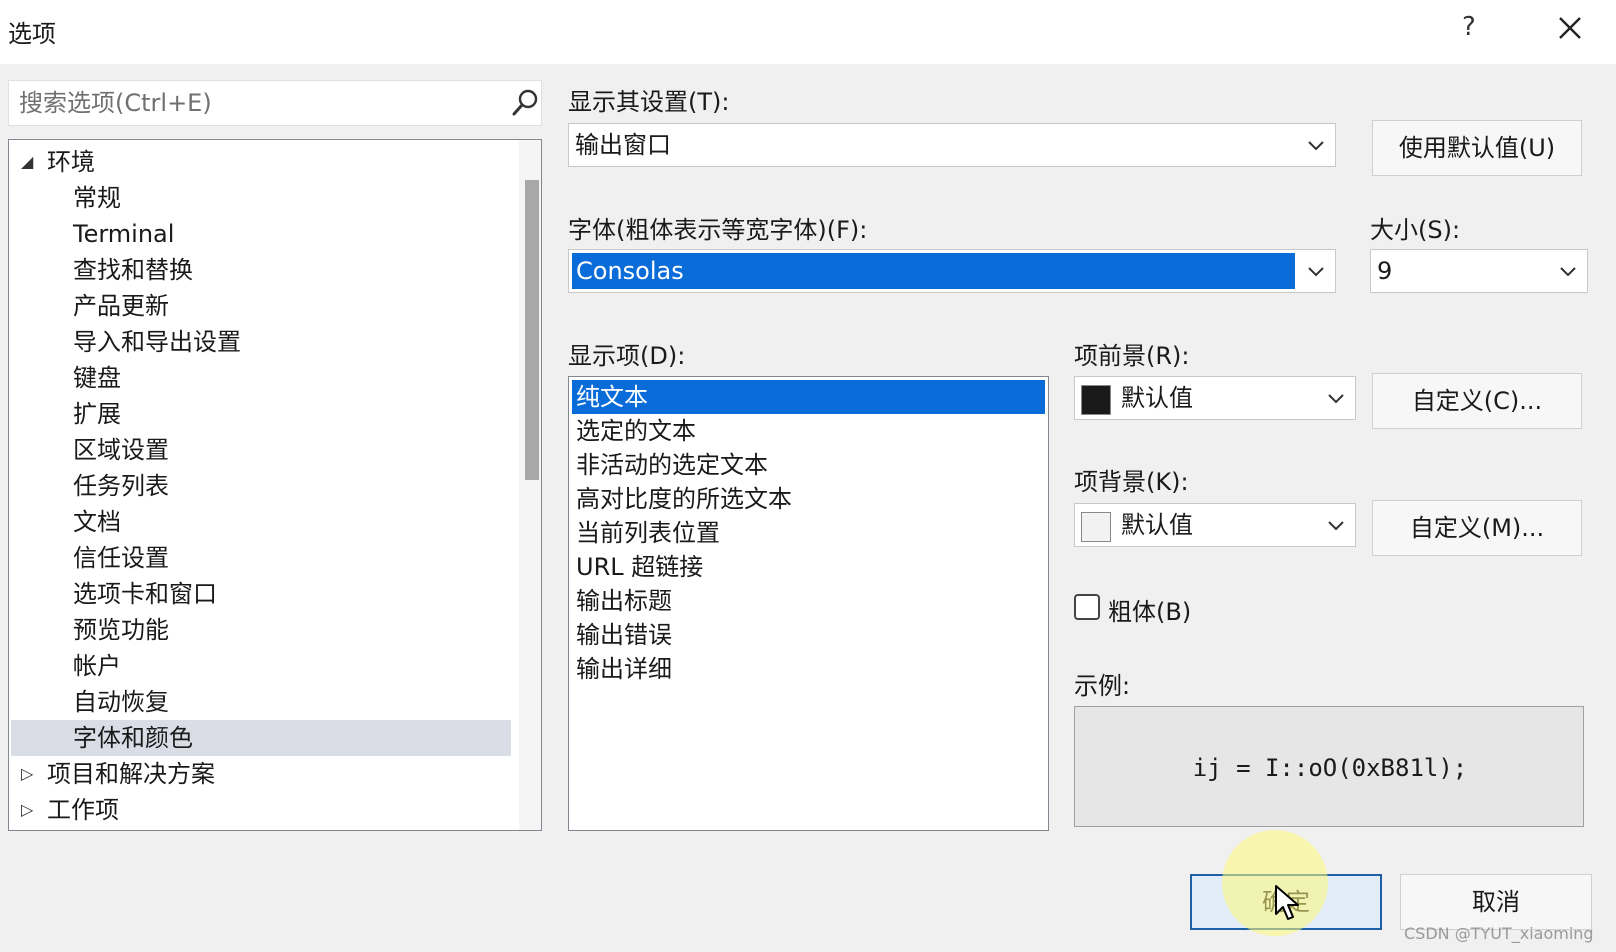 The height and width of the screenshot is (952, 1616). What do you see at coordinates (808, 635) in the screenshot?
I see `list-item-output-error: 输出错误` at bounding box center [808, 635].